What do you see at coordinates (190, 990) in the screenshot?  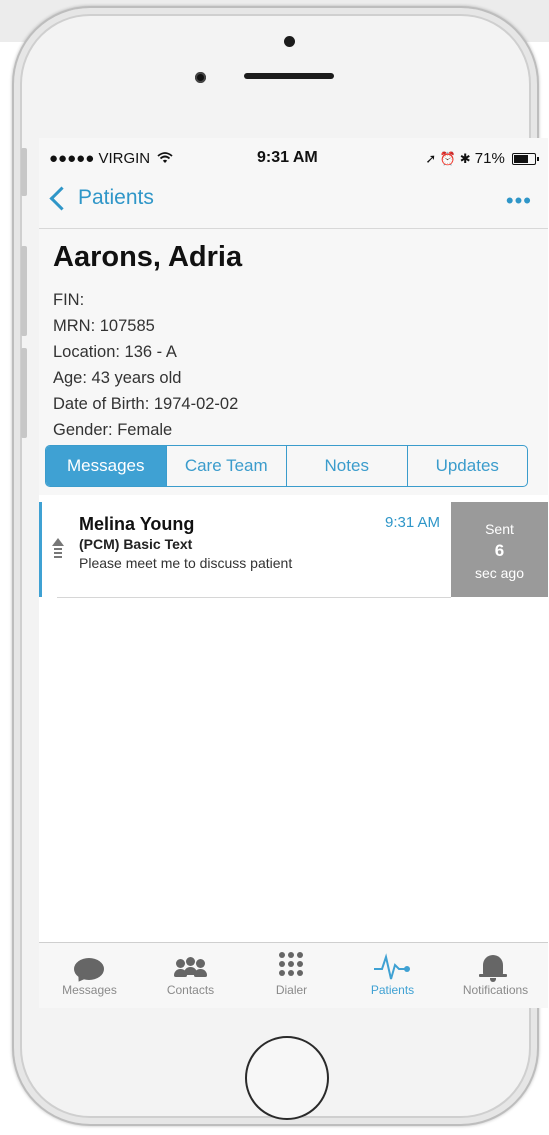 I see `tabbar-label-contacts: Contacts` at bounding box center [190, 990].